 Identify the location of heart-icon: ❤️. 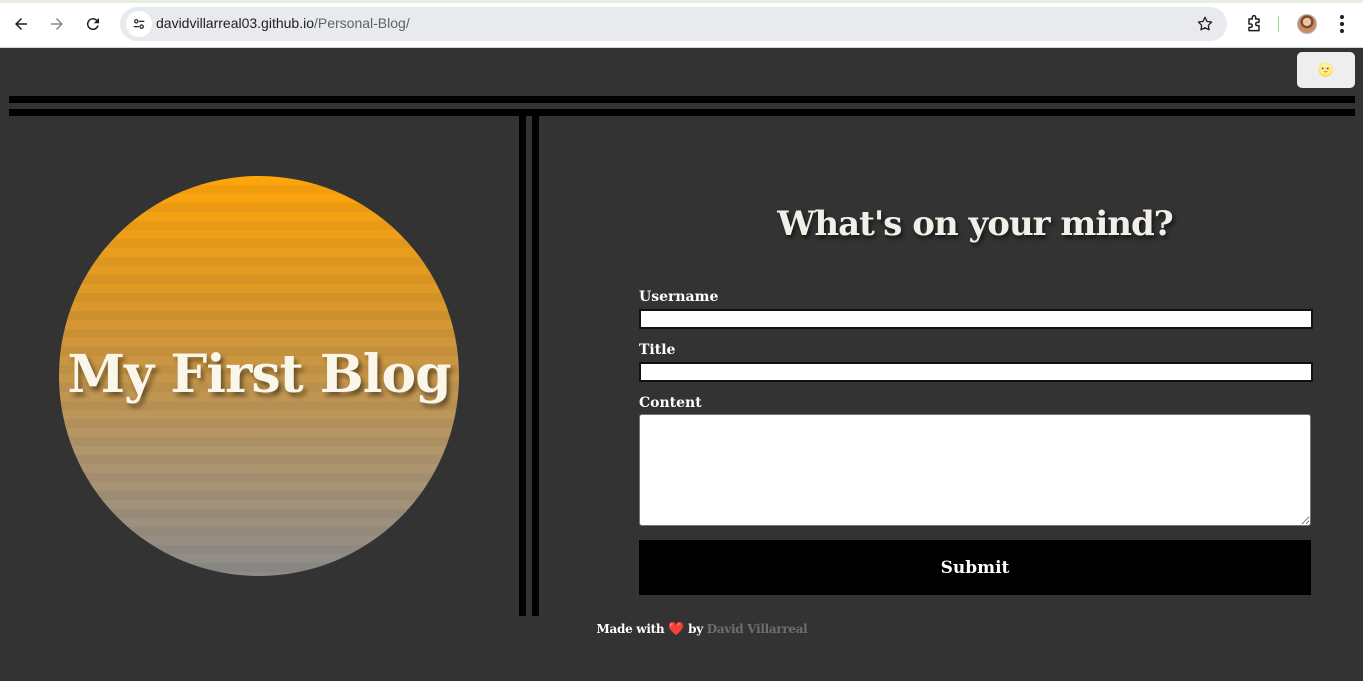
(676, 629).